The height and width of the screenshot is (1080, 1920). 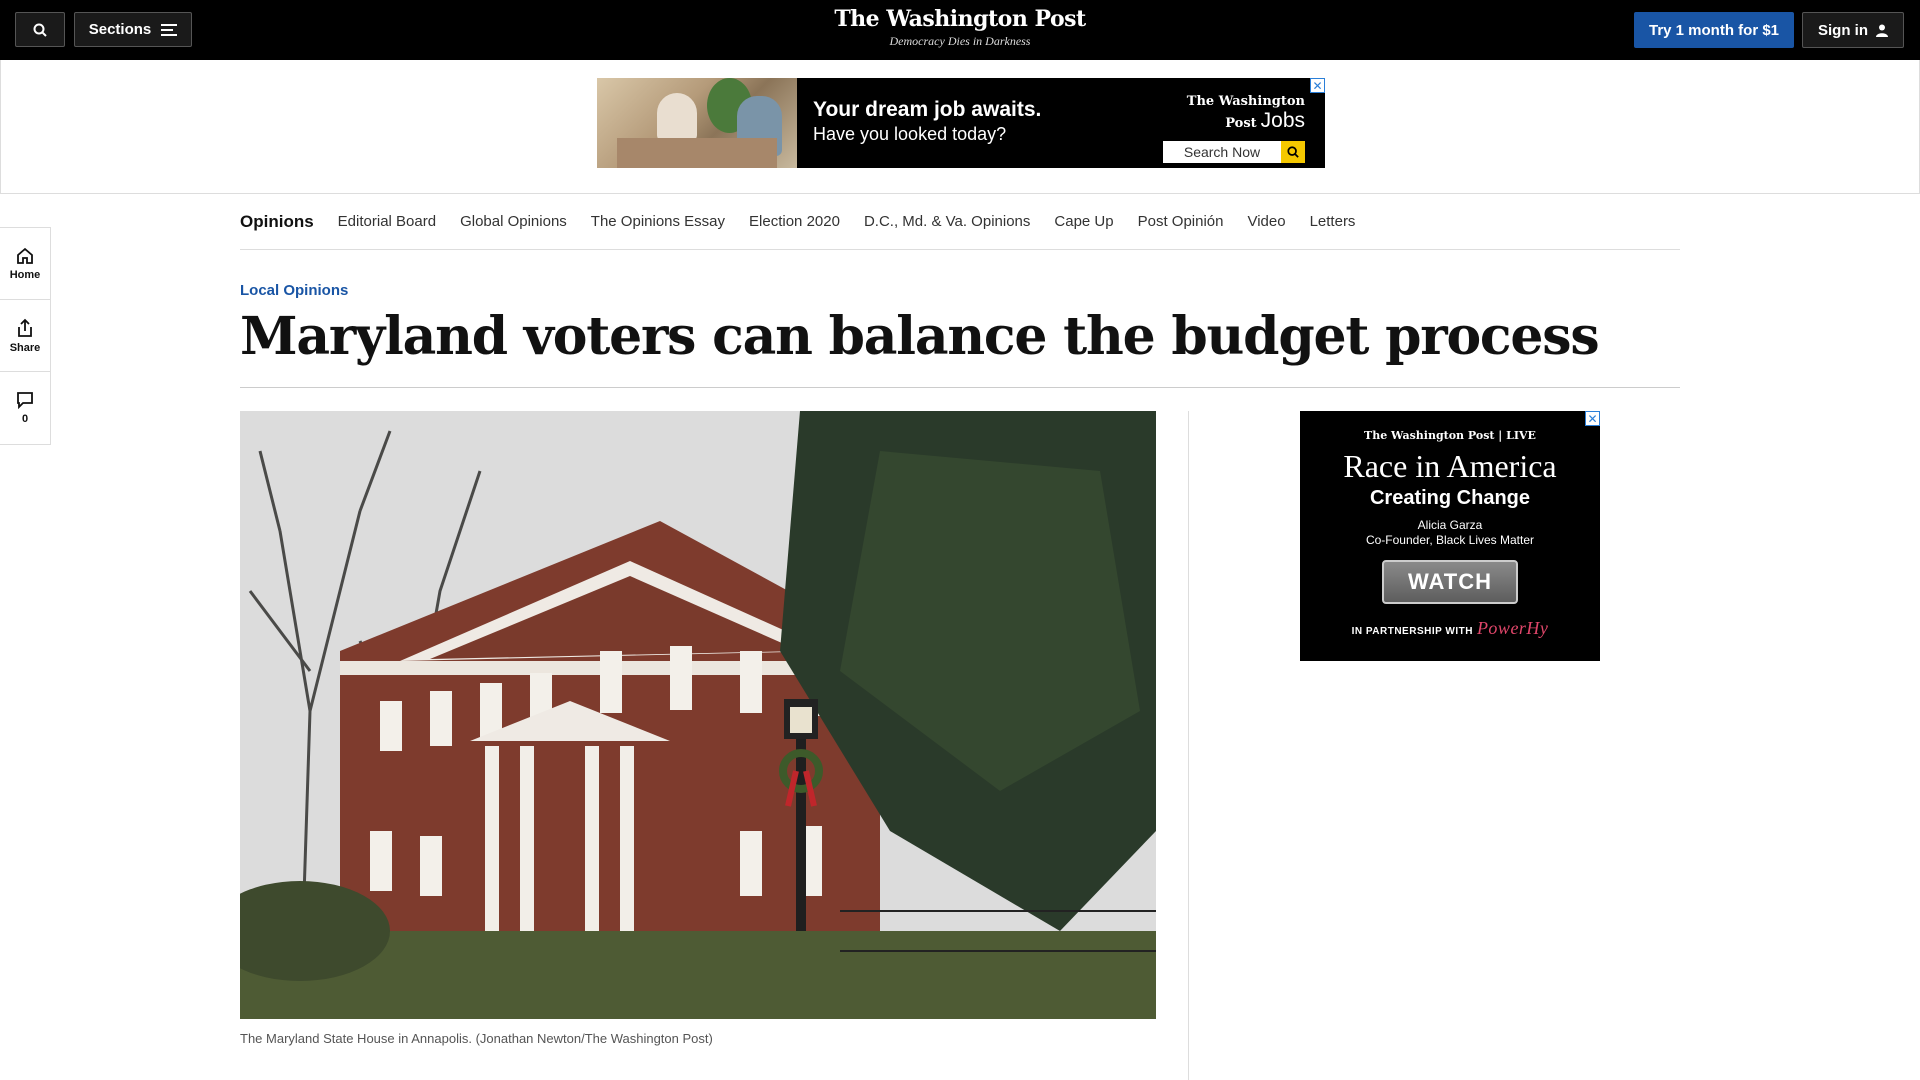 I want to click on side-ad-partner: IN PARTNERSHIP WITH PowerHy, so click(x=1450, y=628).